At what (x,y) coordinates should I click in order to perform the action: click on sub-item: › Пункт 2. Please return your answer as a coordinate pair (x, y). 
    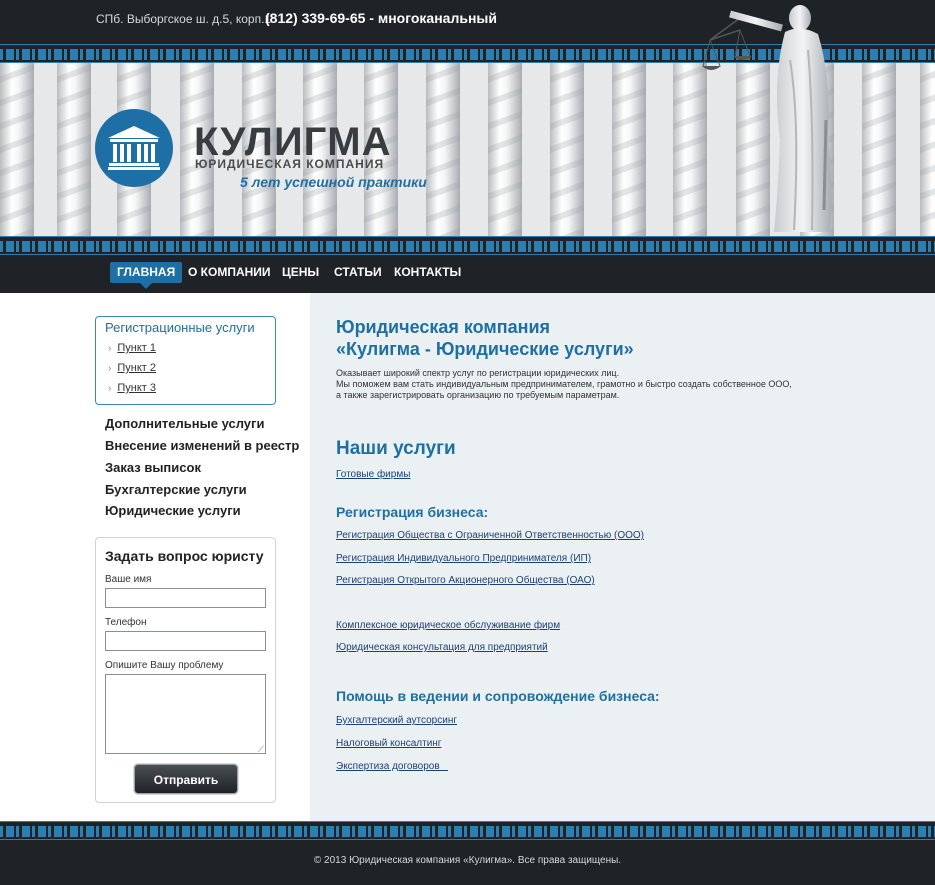
    Looking at the image, I should click on (132, 368).